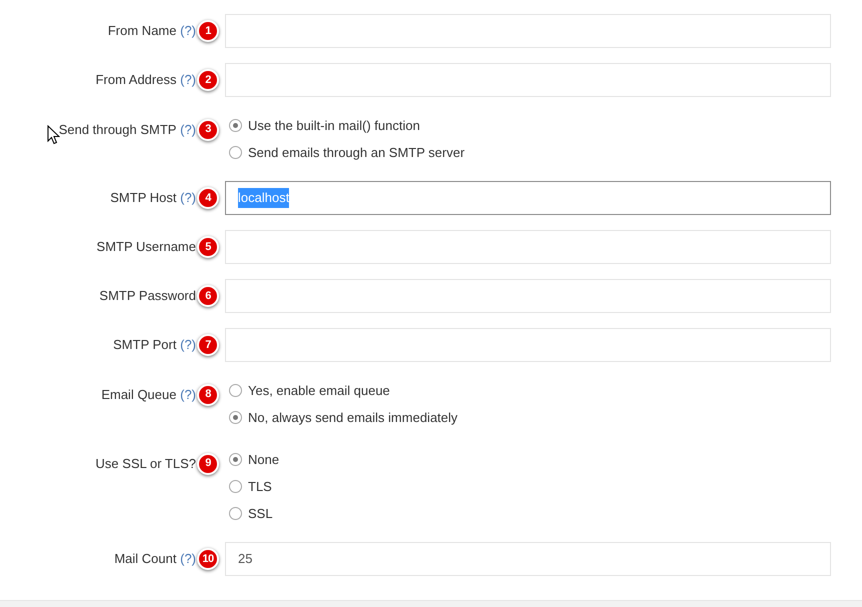 The image size is (862, 607). What do you see at coordinates (208, 559) in the screenshot?
I see `step-number-badge: 10` at bounding box center [208, 559].